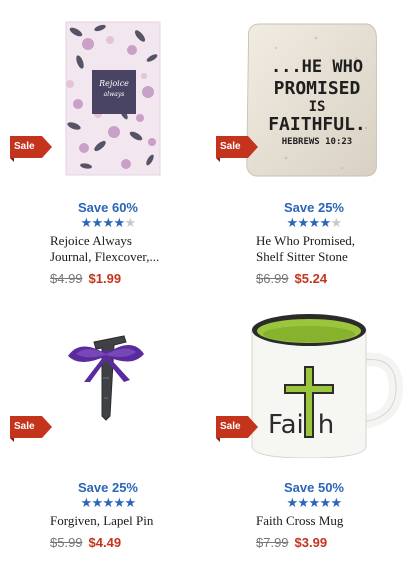  Describe the element at coordinates (125, 543) in the screenshot. I see `price-row: $5.99 $4.49` at that location.